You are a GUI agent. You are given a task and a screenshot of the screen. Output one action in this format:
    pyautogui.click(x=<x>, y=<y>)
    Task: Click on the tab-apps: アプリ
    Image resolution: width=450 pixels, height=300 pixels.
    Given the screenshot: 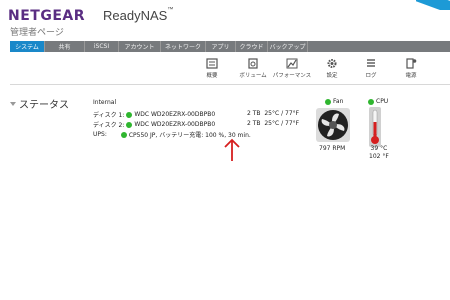 What is the action you would take?
    pyautogui.click(x=221, y=46)
    